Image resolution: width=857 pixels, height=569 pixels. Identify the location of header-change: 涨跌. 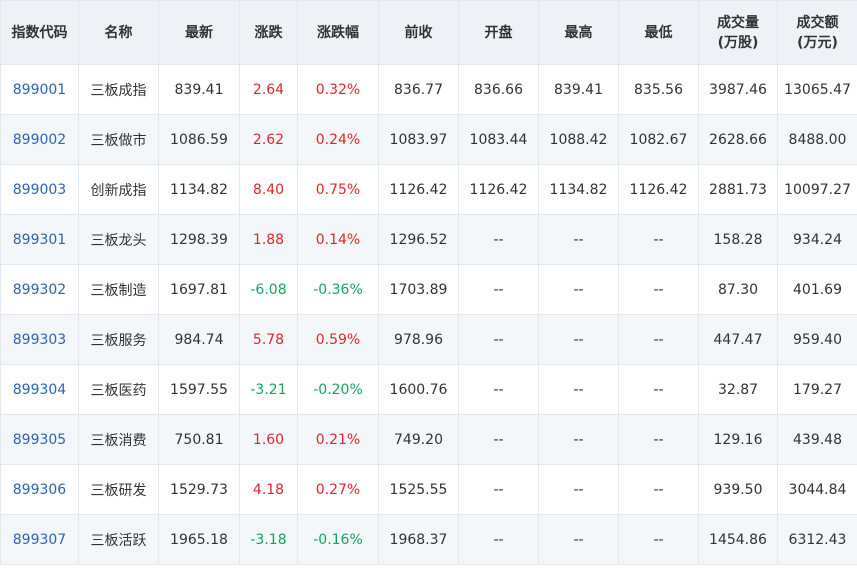
(268, 32).